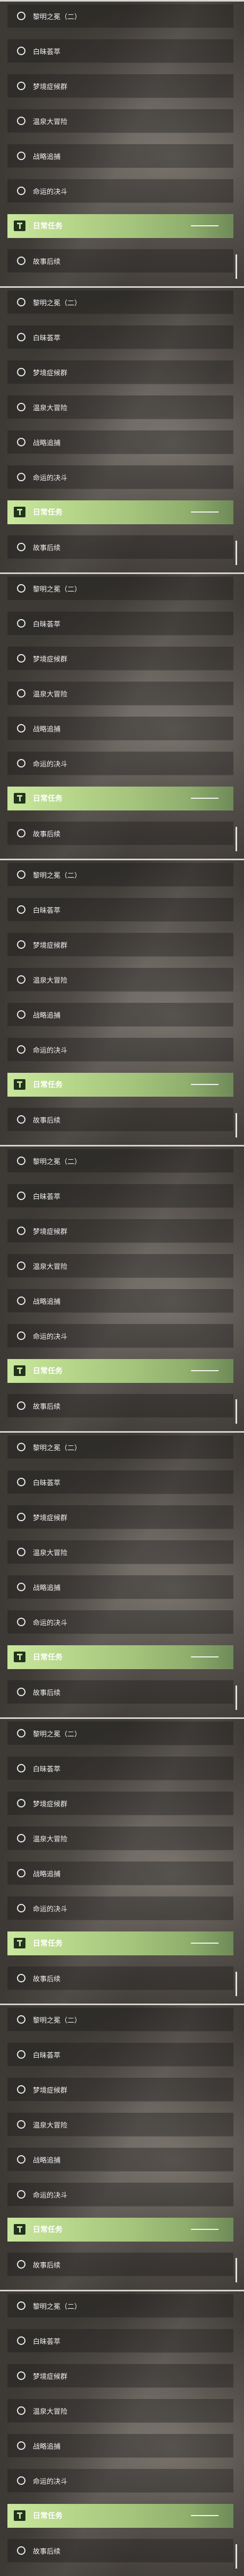 The width and height of the screenshot is (244, 2576). Describe the element at coordinates (51, 1909) in the screenshot. I see `quest-item-label: 命运的决斗` at that location.